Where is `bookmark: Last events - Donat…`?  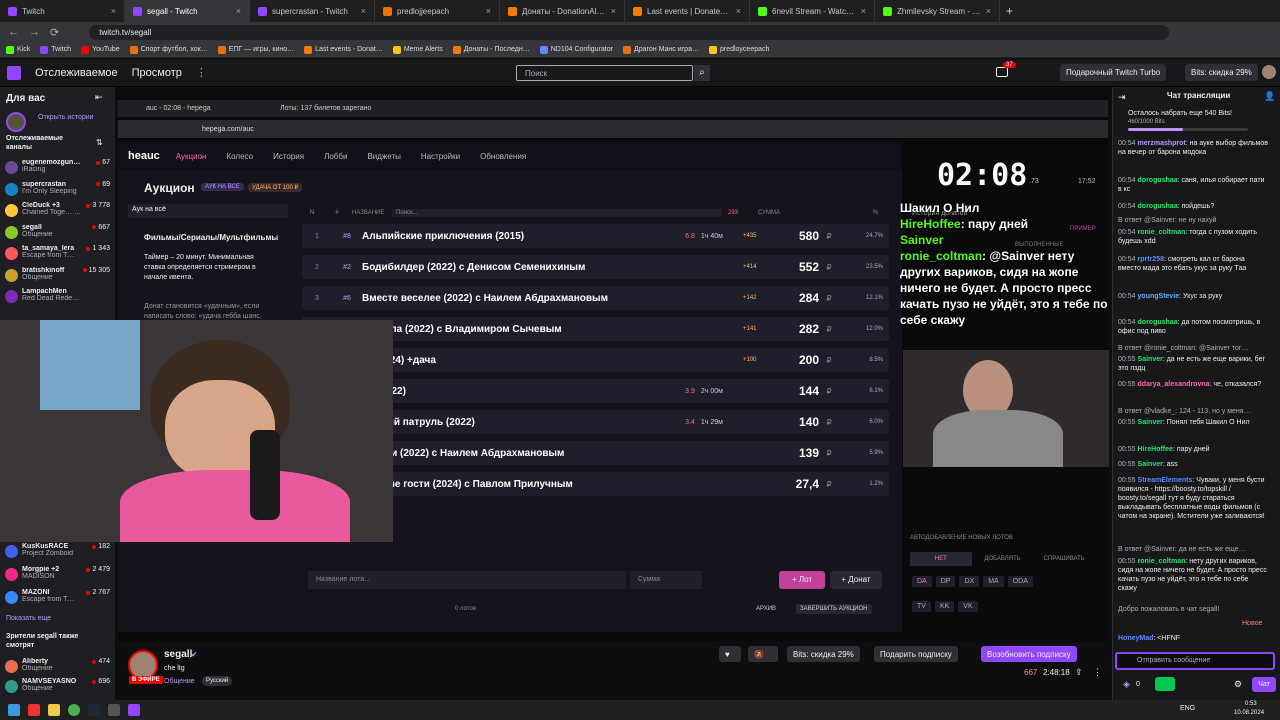
bookmark: Last events - Donat… is located at coordinates (343, 49).